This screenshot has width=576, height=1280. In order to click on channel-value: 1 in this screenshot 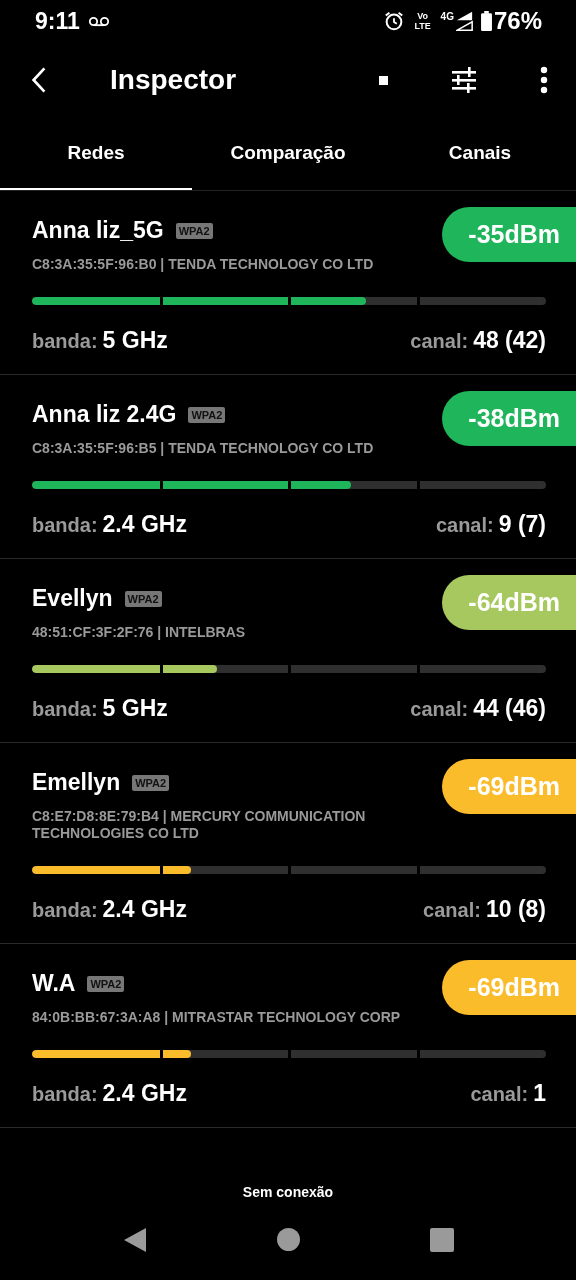, I will do `click(539, 1093)`.